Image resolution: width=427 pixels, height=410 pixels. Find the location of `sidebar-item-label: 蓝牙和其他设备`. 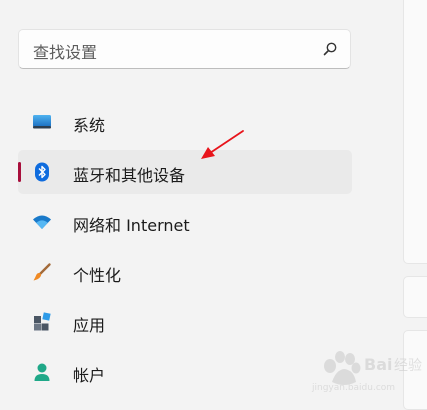

sidebar-item-label: 蓝牙和其他设备 is located at coordinates (129, 175).